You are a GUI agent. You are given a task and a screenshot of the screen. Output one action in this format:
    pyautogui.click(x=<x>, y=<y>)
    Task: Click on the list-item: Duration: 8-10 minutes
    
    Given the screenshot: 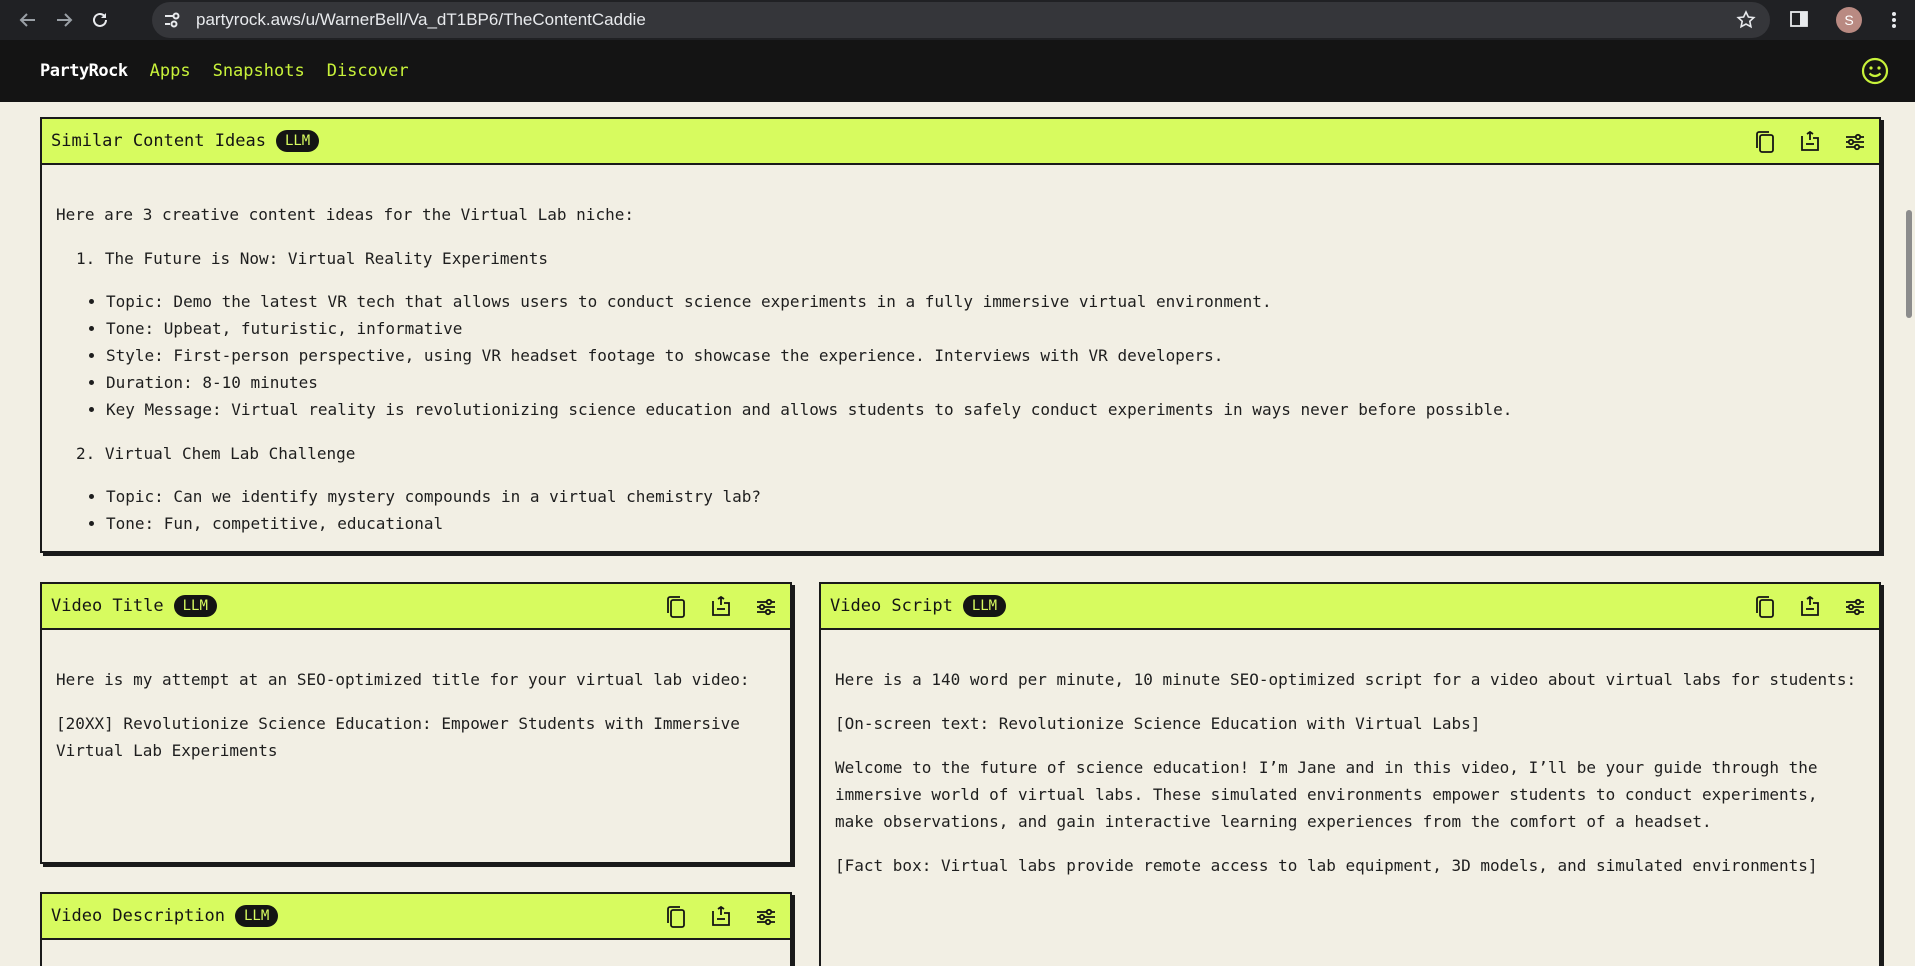 What is the action you would take?
    pyautogui.click(x=985, y=382)
    